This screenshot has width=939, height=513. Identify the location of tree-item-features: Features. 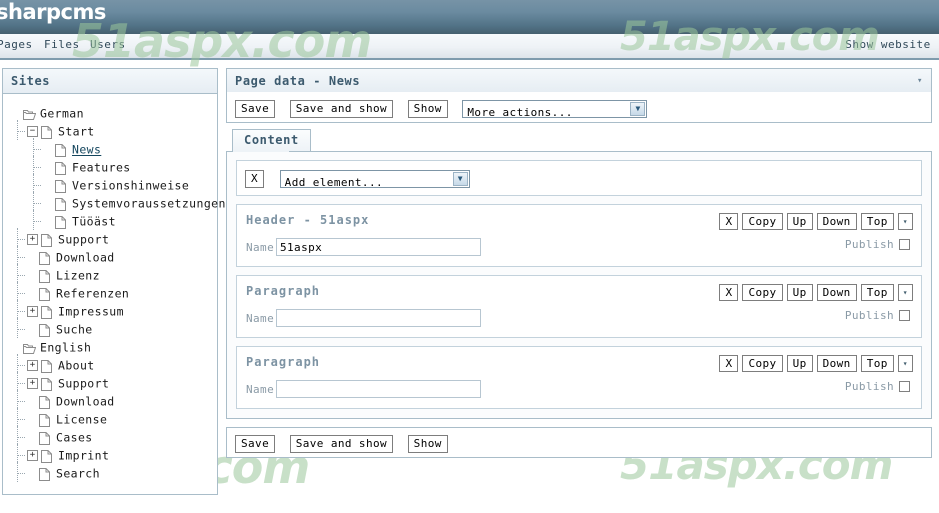
(114, 166).